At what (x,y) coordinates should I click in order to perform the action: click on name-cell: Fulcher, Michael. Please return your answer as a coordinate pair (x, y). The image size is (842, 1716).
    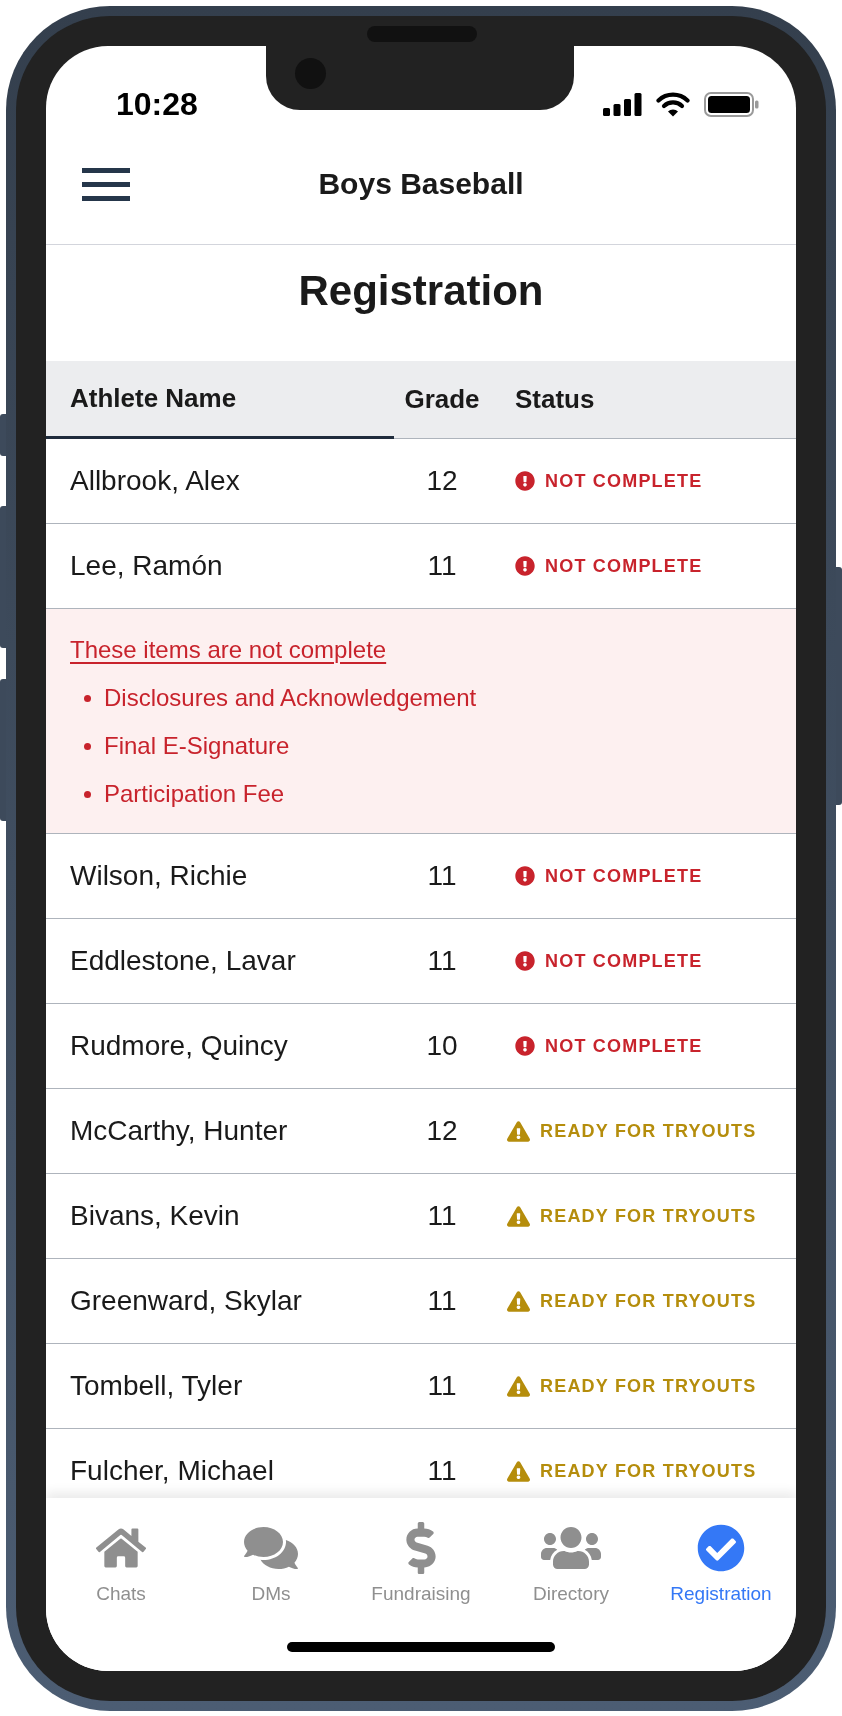
    Looking at the image, I should click on (172, 1470).